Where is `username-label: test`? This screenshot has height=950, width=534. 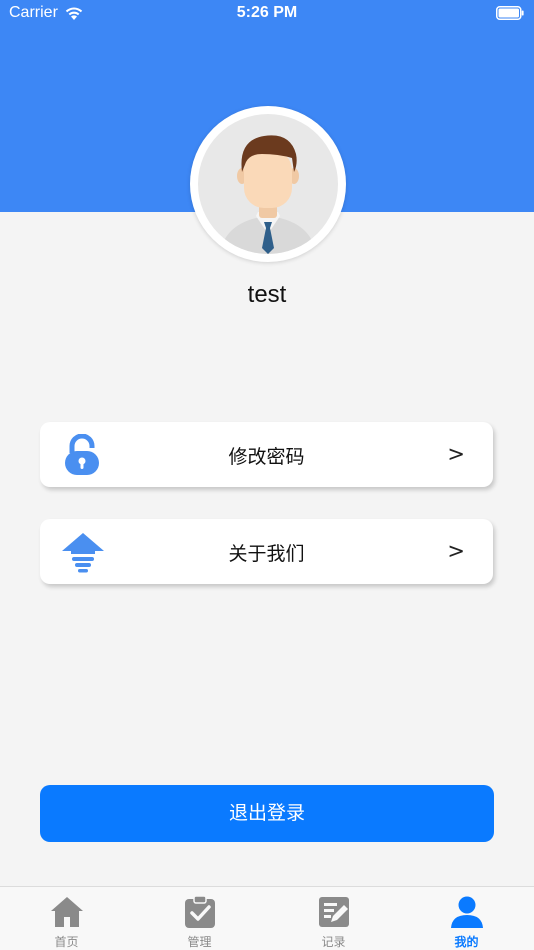 username-label: test is located at coordinates (267, 294).